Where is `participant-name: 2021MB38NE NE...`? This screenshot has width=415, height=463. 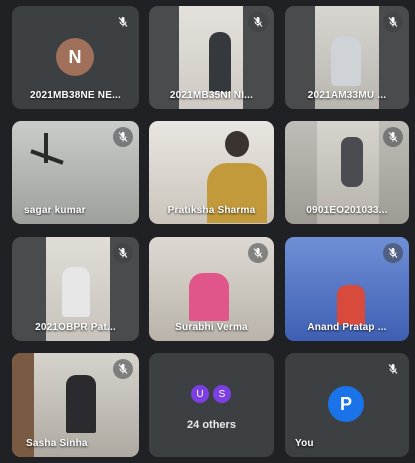
participant-name: 2021MB38NE NE... is located at coordinates (75, 95).